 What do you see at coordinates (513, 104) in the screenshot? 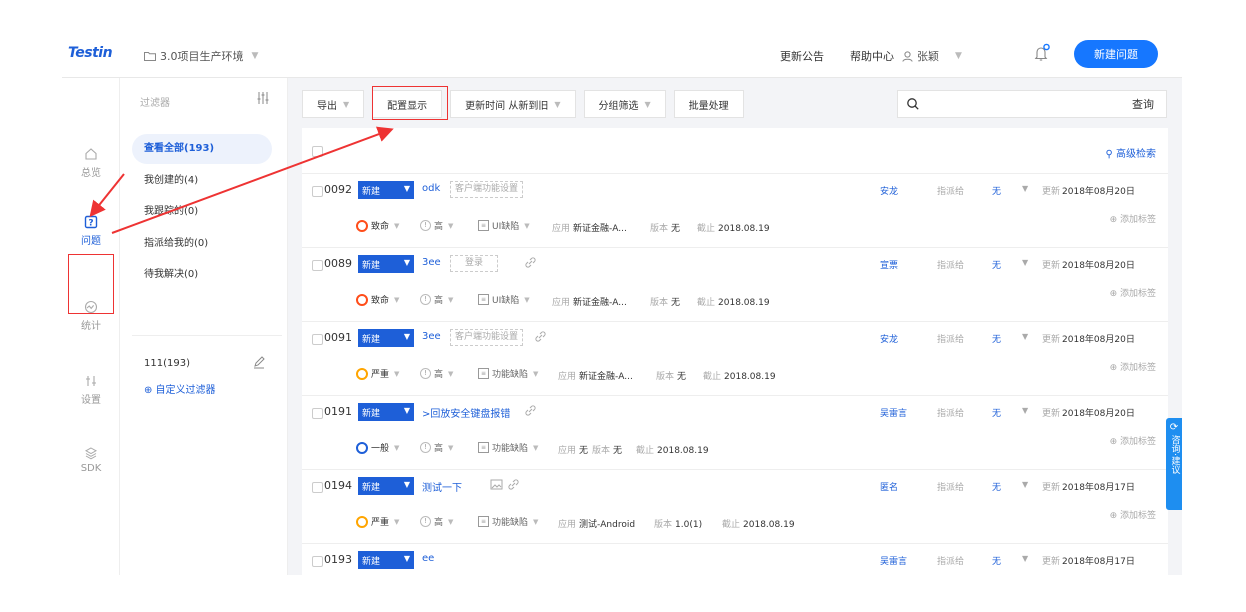
I see `sort-button: 更新时间 从新到旧 ▼` at bounding box center [513, 104].